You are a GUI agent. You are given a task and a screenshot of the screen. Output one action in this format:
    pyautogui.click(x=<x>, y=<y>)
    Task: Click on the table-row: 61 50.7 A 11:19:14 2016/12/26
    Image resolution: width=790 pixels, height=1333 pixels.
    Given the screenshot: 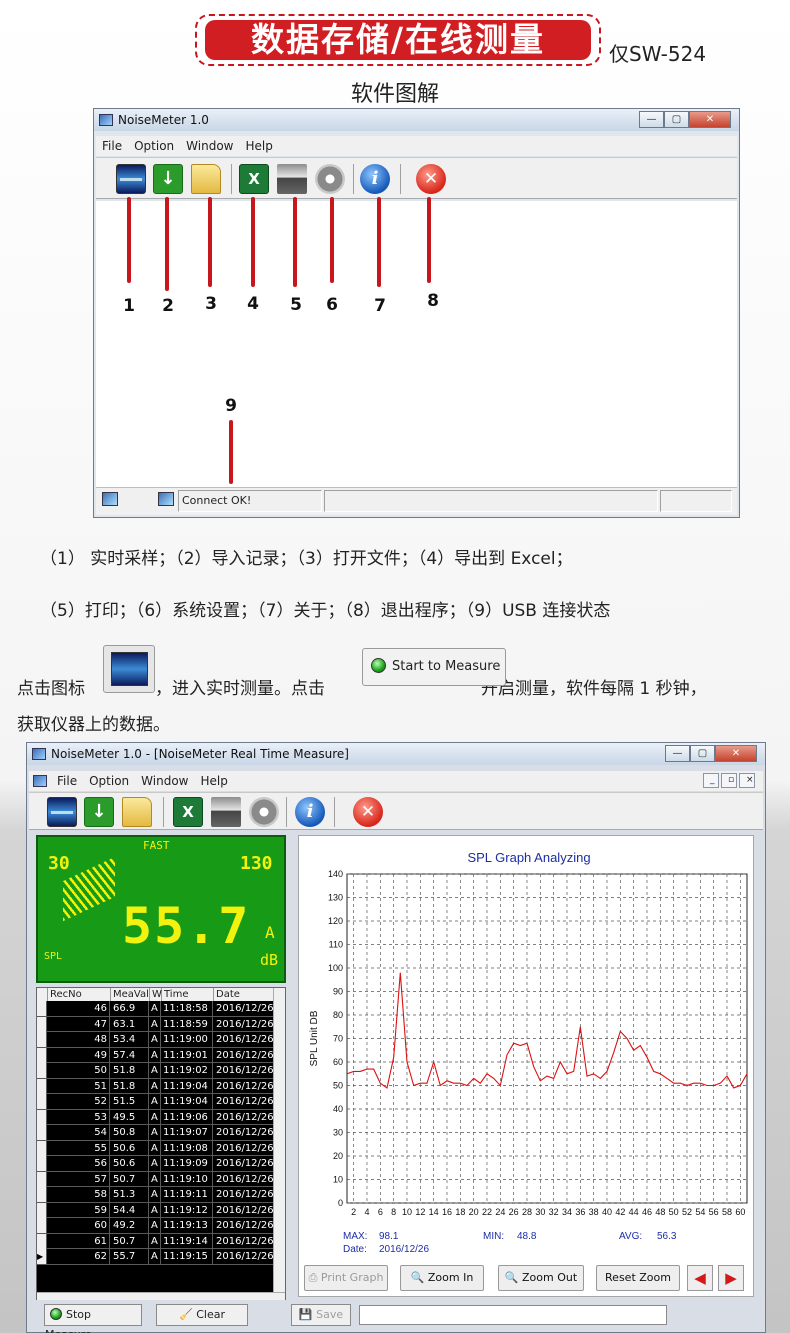 What is the action you would take?
    pyautogui.click(x=156, y=1241)
    